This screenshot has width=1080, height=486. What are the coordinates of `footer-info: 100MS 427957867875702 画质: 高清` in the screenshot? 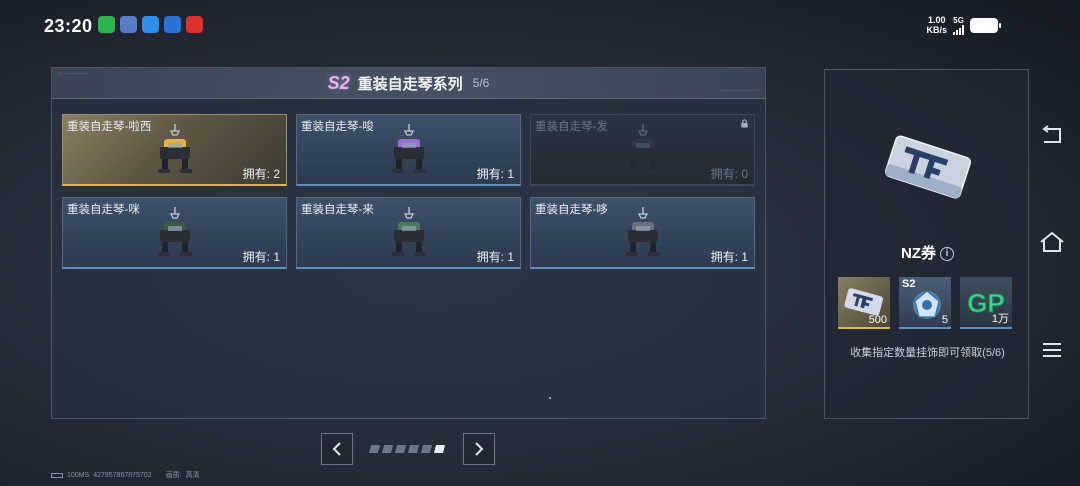 It's located at (125, 475).